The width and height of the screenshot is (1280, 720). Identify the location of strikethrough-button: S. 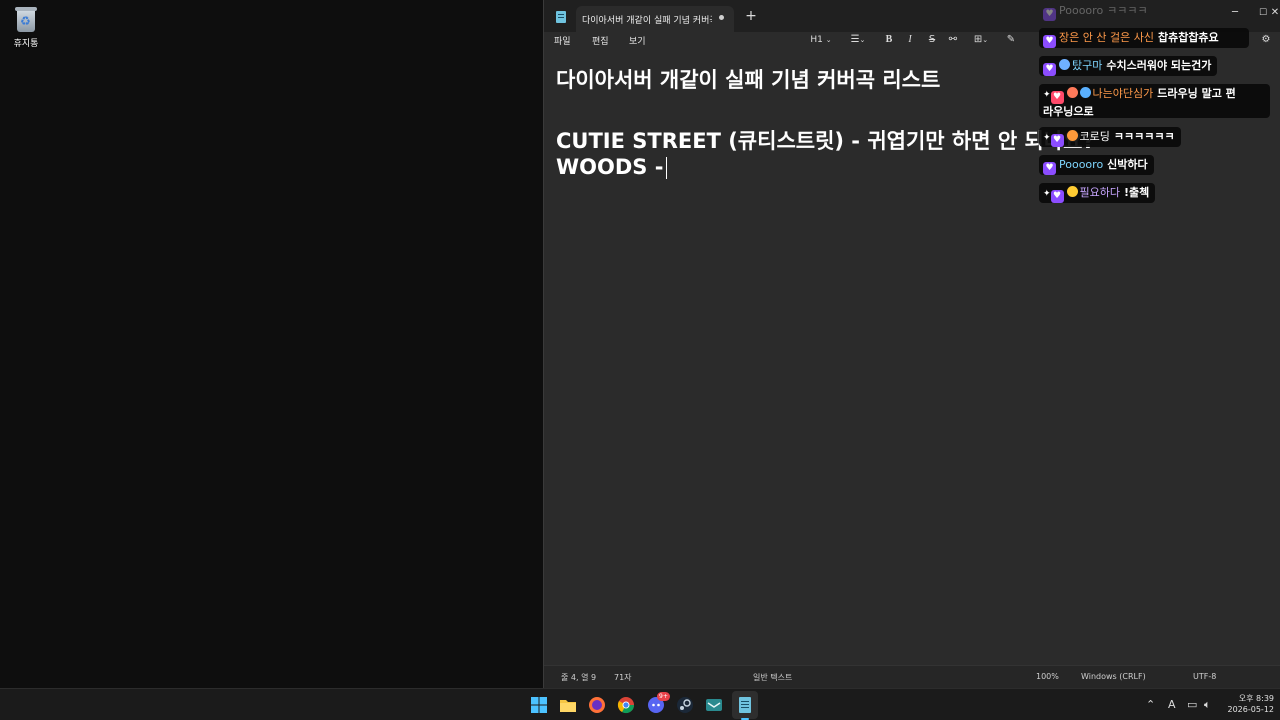
(932, 40).